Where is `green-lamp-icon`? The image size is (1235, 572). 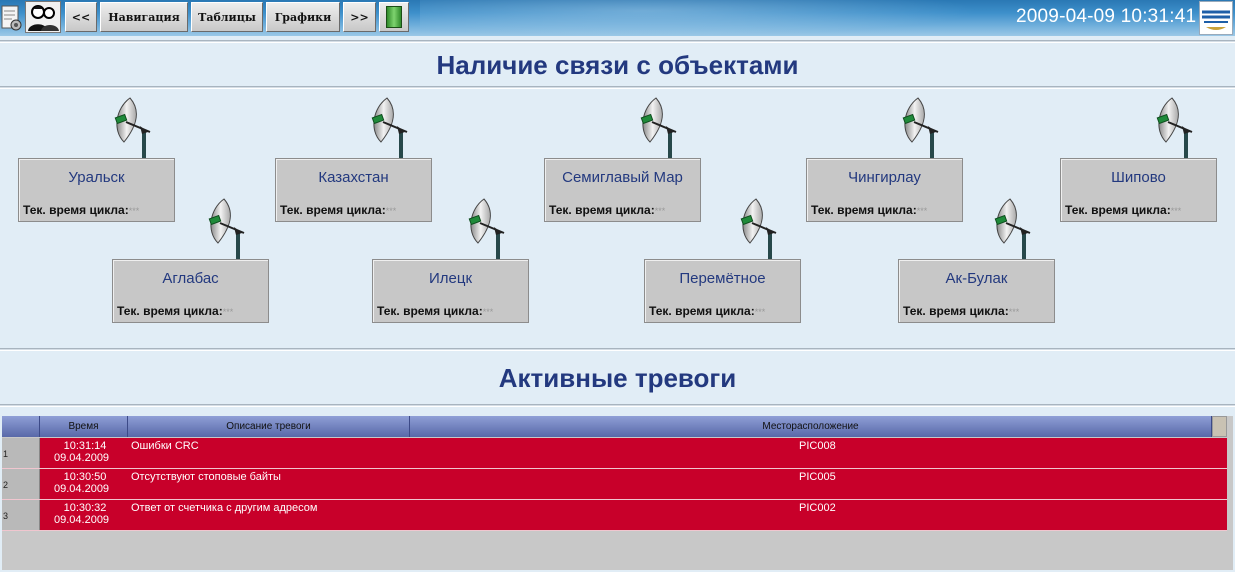
green-lamp-icon is located at coordinates (394, 17).